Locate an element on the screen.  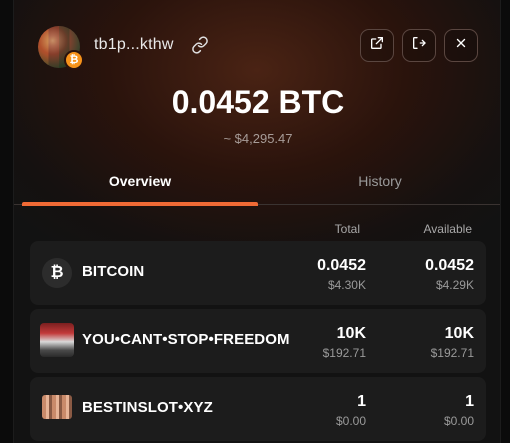
tab-overview: Overview is located at coordinates (140, 185).